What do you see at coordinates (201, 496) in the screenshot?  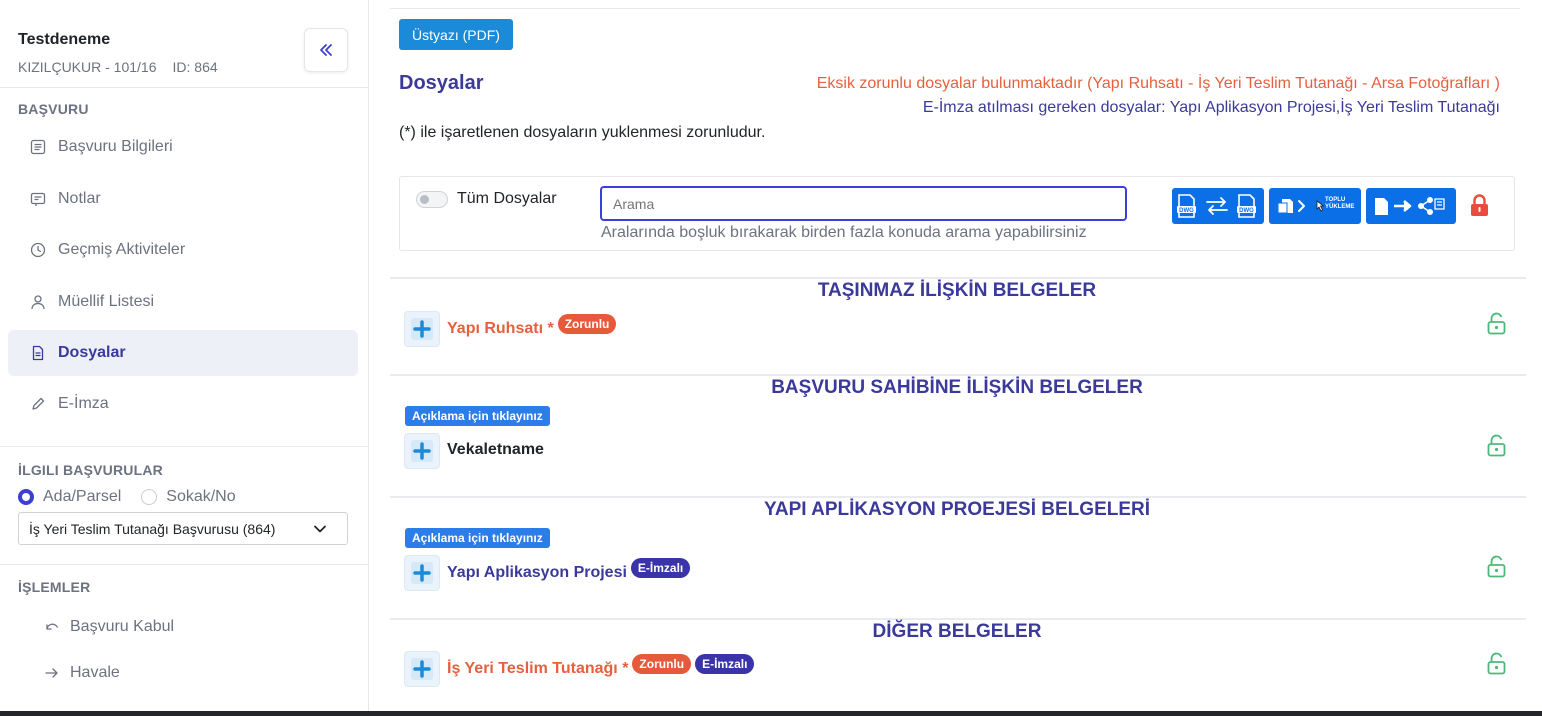 I see `radio-sokak-no-label: Sokak/No` at bounding box center [201, 496].